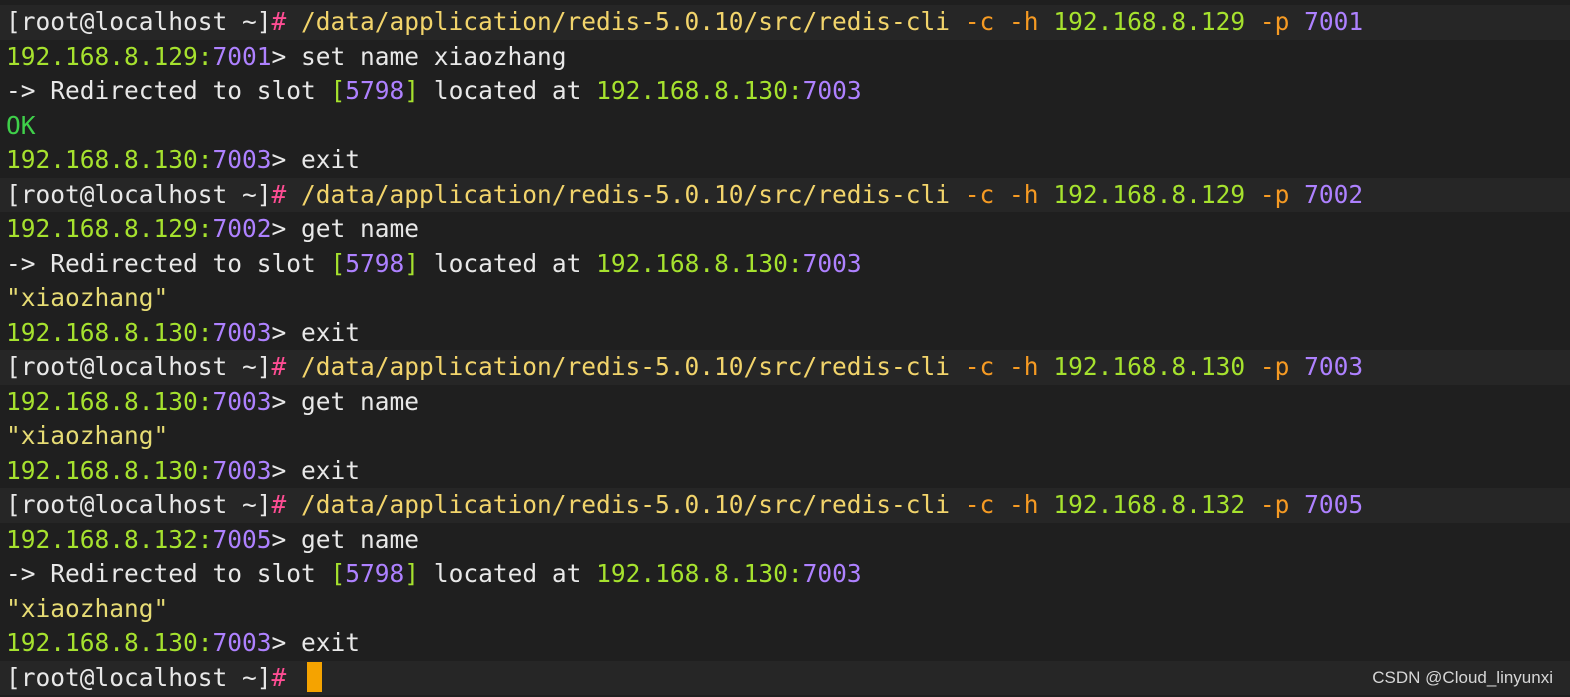  I want to click on terminal-output-line: 192.168.8.130:7003> get name, so click(785, 402).